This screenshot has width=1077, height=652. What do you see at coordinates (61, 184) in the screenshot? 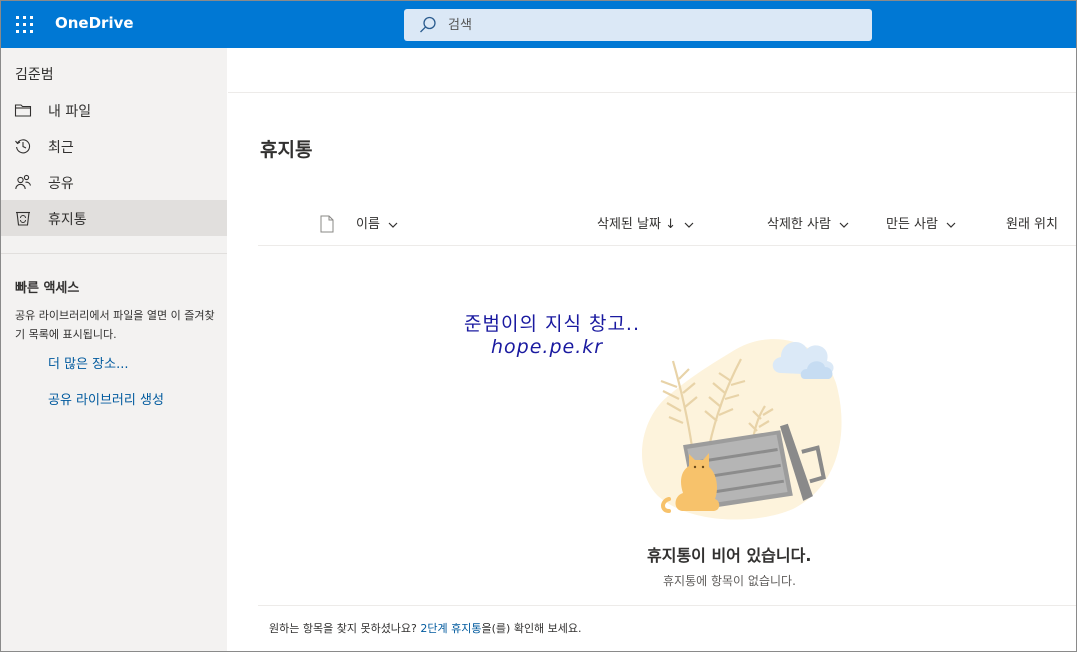
I see `sidebar-item-label: 공유` at bounding box center [61, 184].